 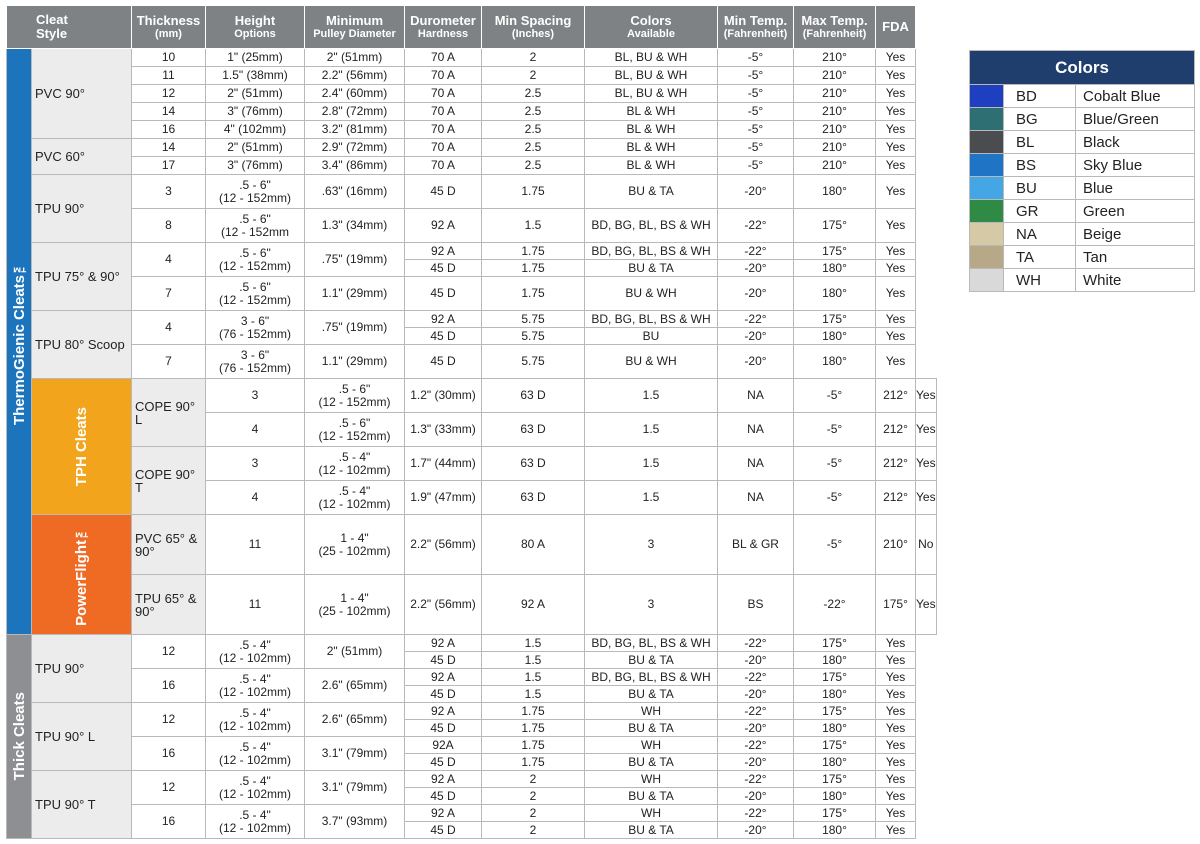 What do you see at coordinates (255, 27) in the screenshot?
I see `header-height: Height Options` at bounding box center [255, 27].